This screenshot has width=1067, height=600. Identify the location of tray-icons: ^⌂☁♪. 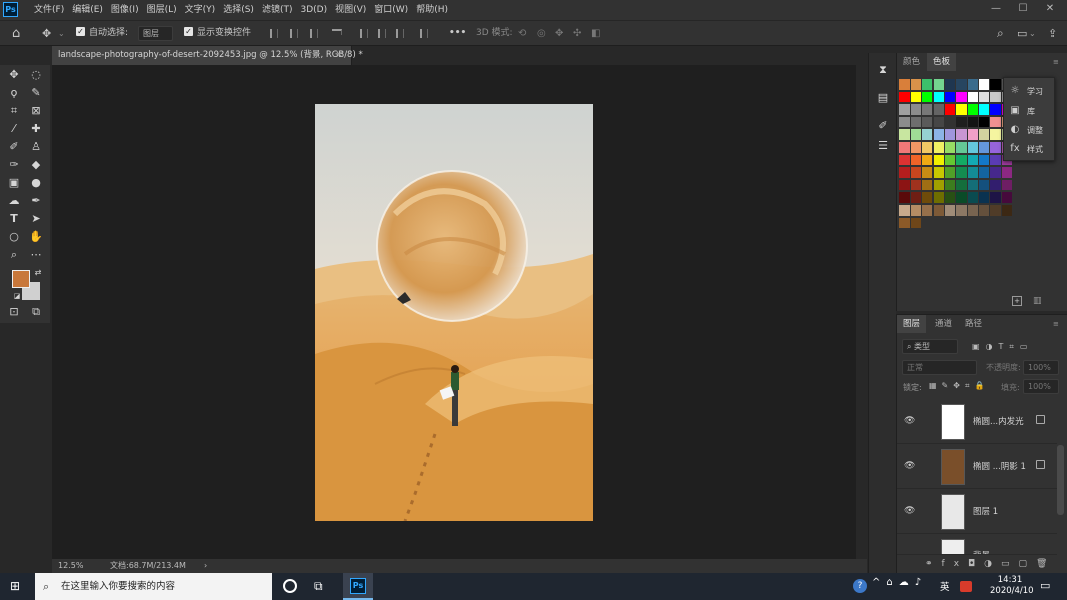
(899, 582).